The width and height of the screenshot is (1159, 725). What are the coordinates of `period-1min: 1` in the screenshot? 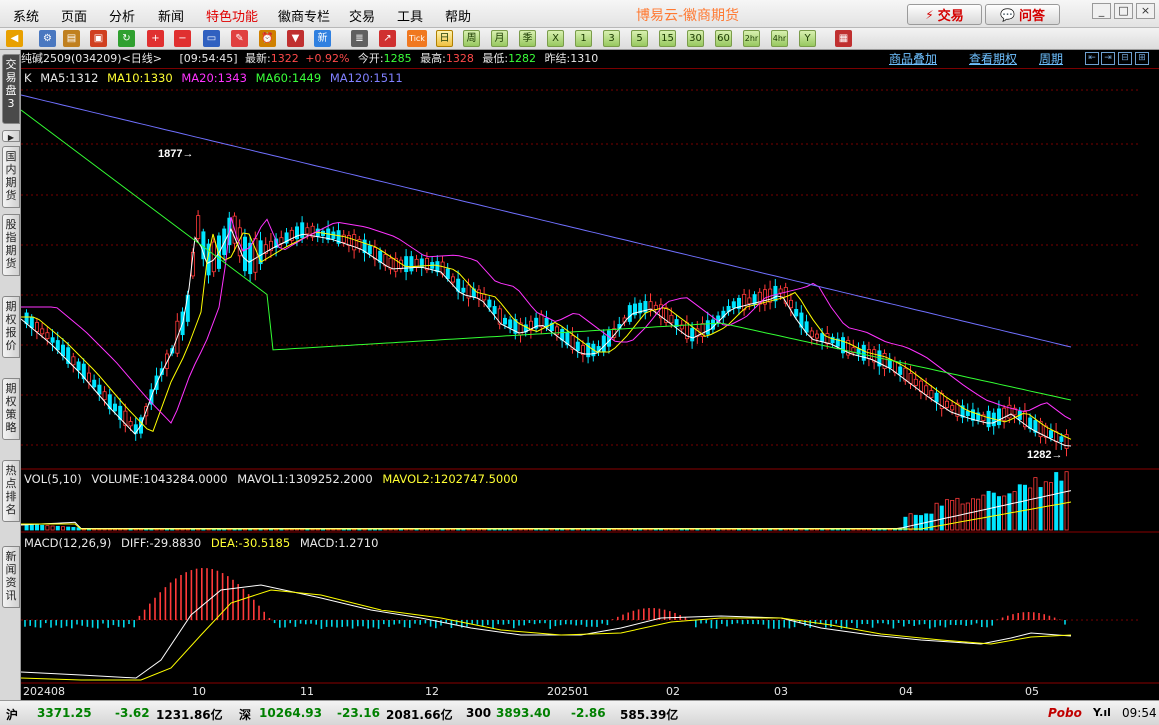 It's located at (583, 38).